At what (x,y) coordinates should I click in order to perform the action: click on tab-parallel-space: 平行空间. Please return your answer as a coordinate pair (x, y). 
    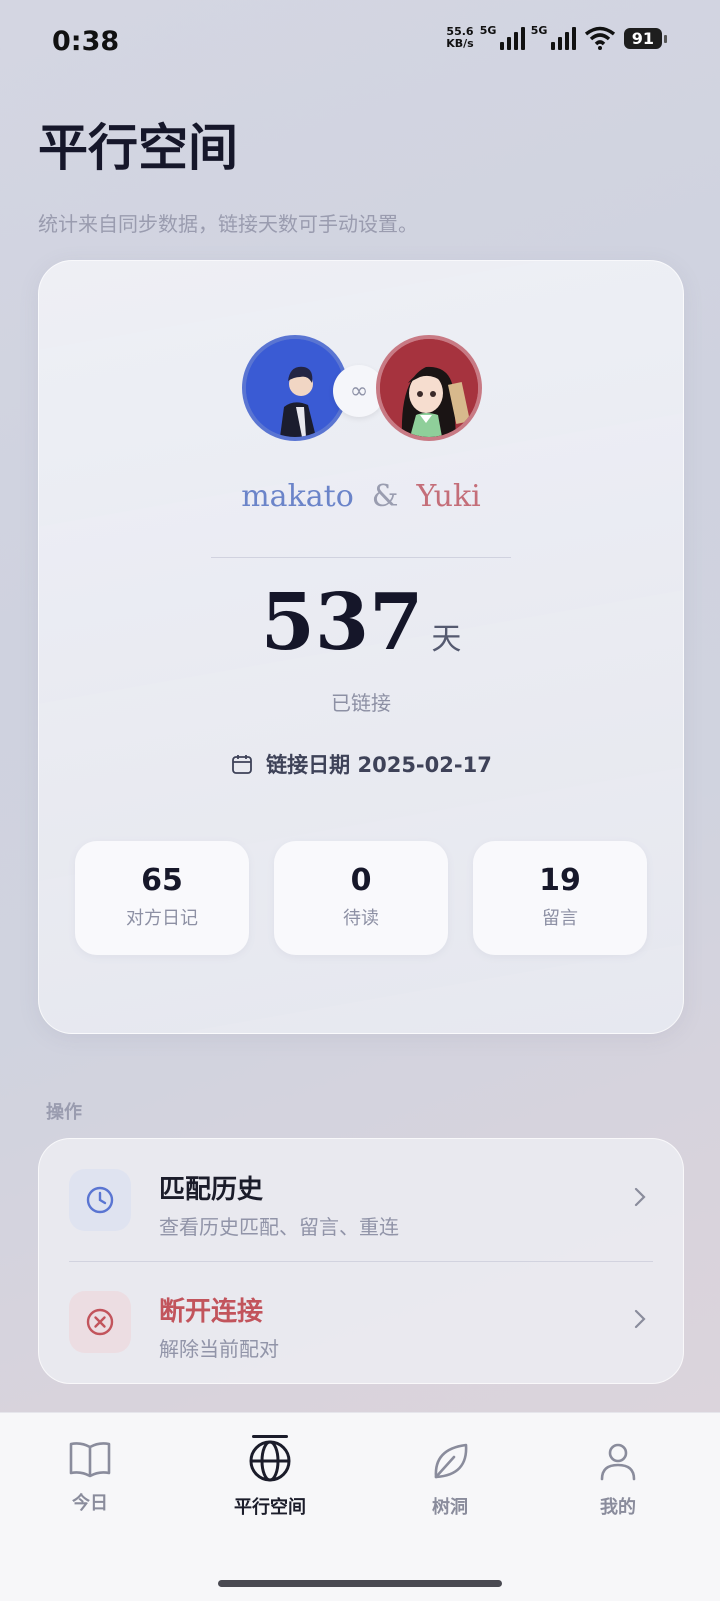
    Looking at the image, I should click on (270, 1477).